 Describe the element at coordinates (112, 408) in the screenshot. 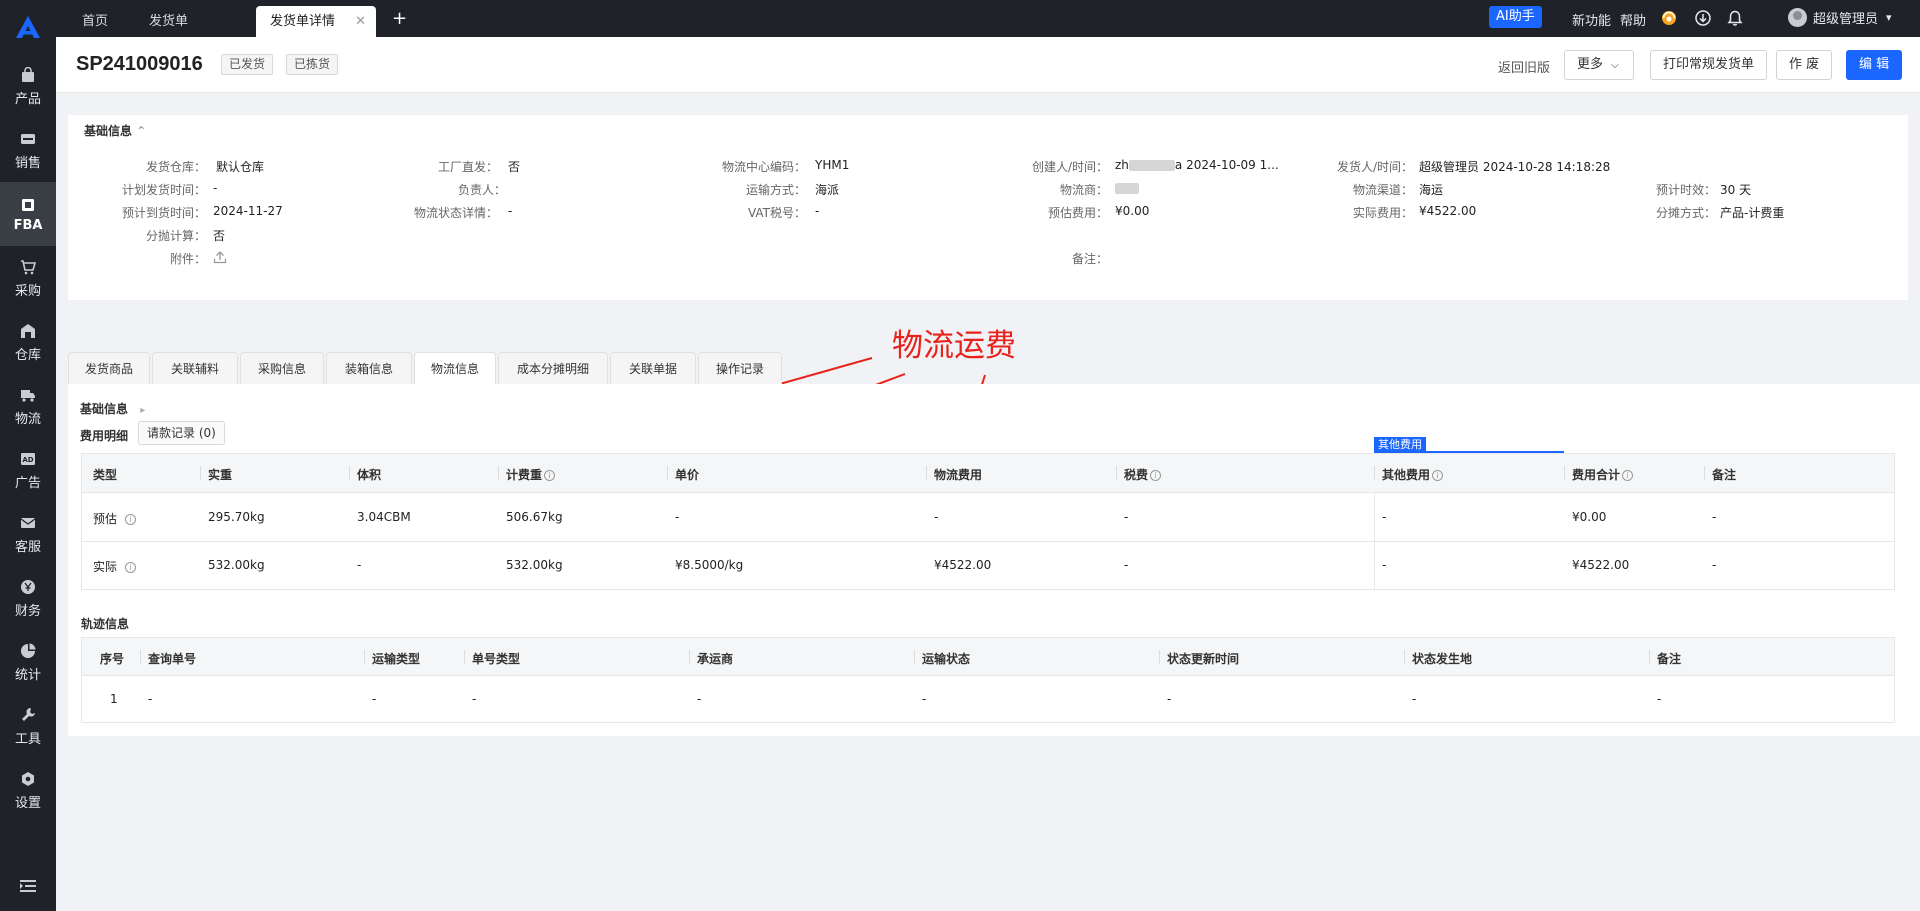

I see `logistics-basic-title: 基础信息 ▸` at that location.